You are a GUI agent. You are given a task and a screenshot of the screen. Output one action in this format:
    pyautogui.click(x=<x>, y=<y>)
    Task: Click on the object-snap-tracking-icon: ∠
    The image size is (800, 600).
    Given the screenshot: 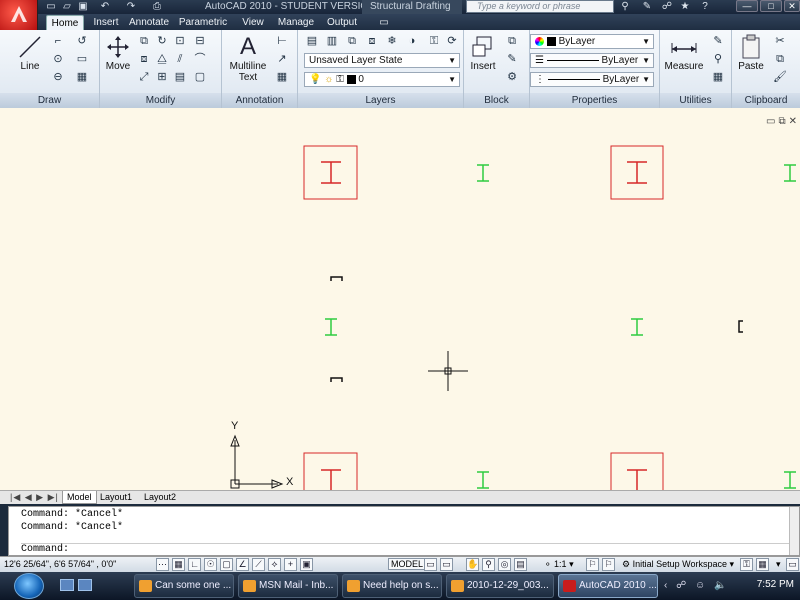 What is the action you would take?
    pyautogui.click(x=242, y=564)
    